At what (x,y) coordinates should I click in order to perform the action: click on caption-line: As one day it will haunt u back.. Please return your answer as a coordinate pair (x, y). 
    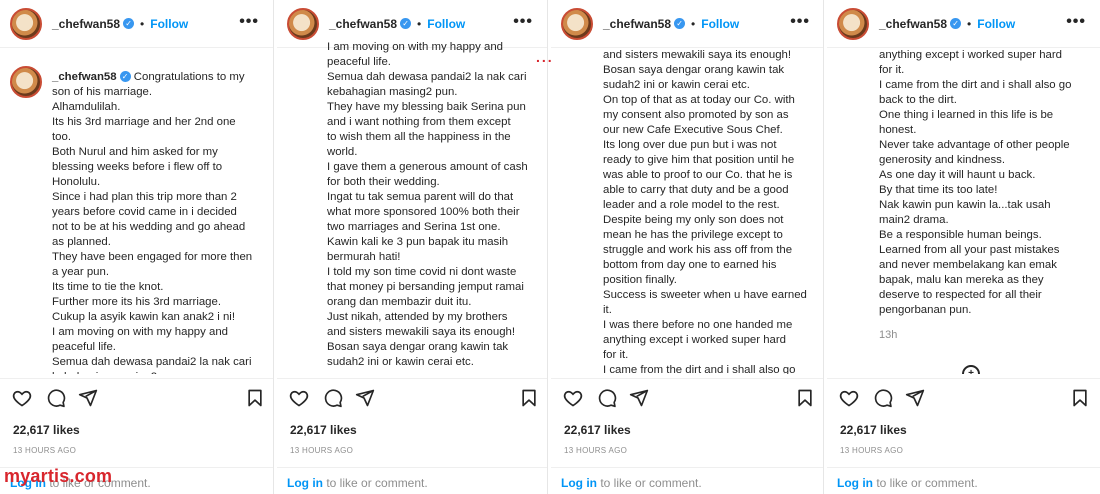
    Looking at the image, I should click on (957, 175).